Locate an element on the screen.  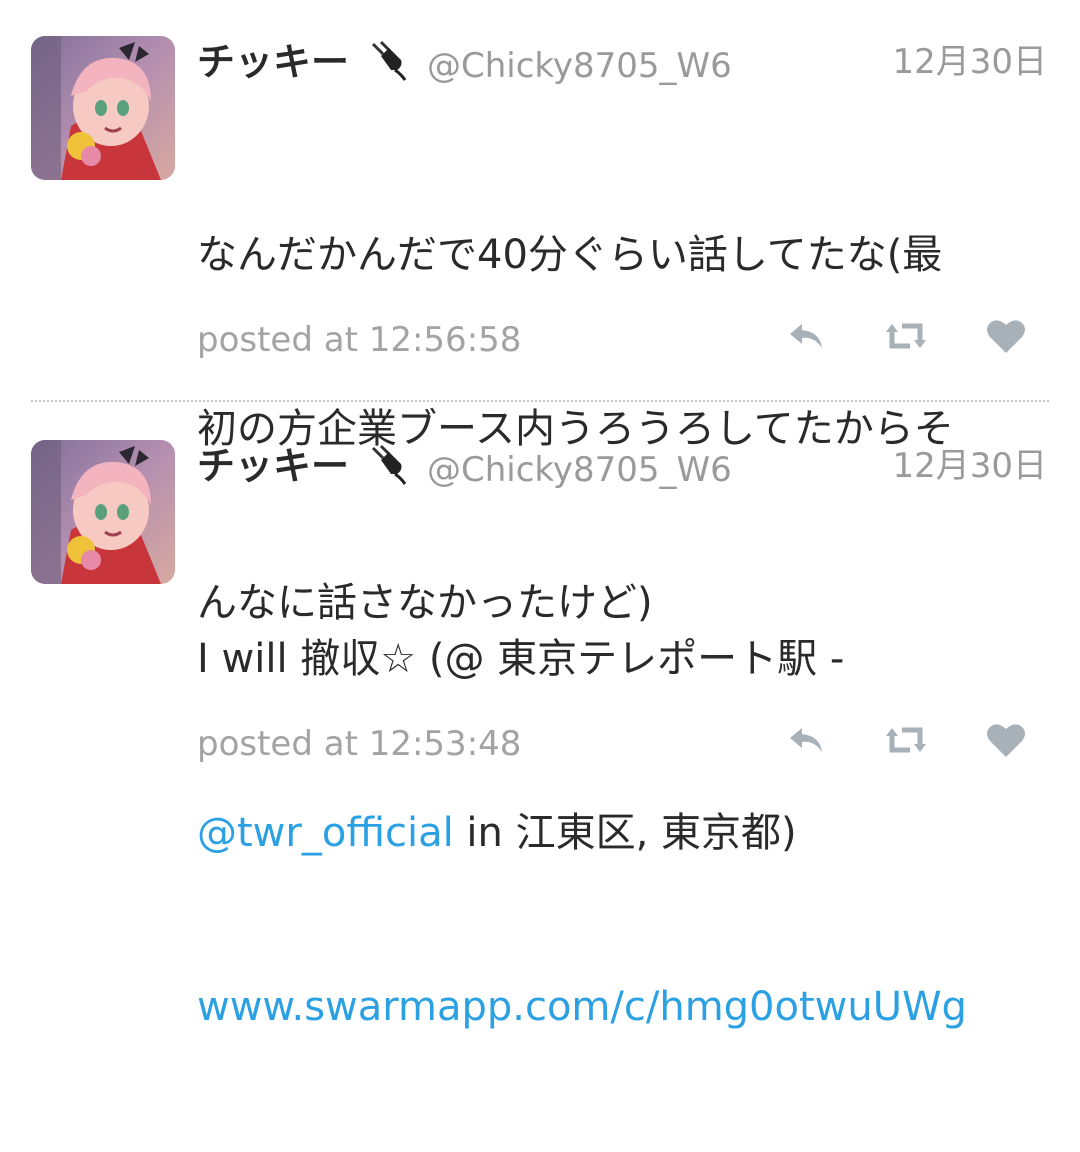
tweet-divider is located at coordinates (540, 401).